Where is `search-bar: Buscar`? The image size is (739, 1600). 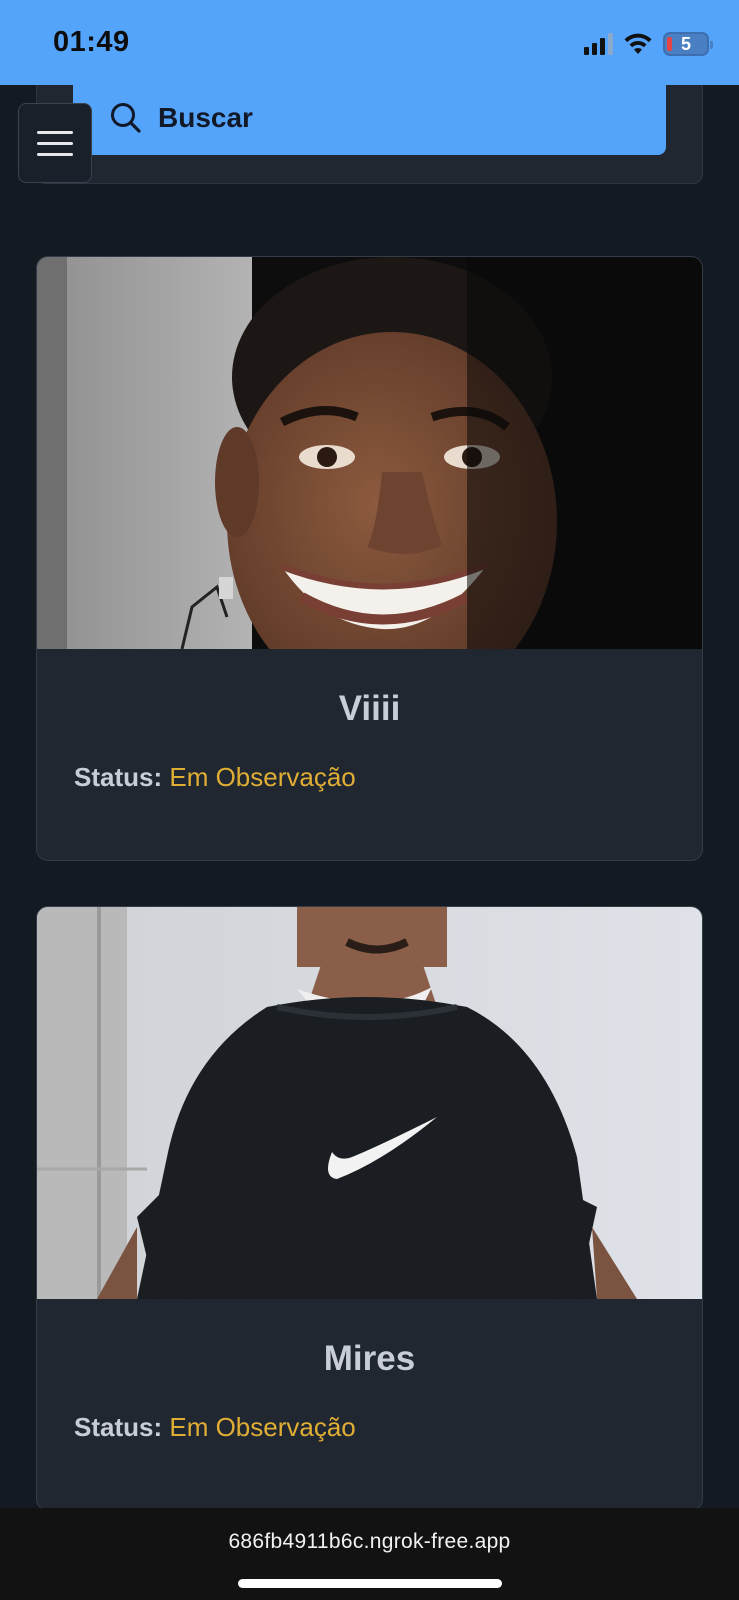 search-bar: Buscar is located at coordinates (369, 117).